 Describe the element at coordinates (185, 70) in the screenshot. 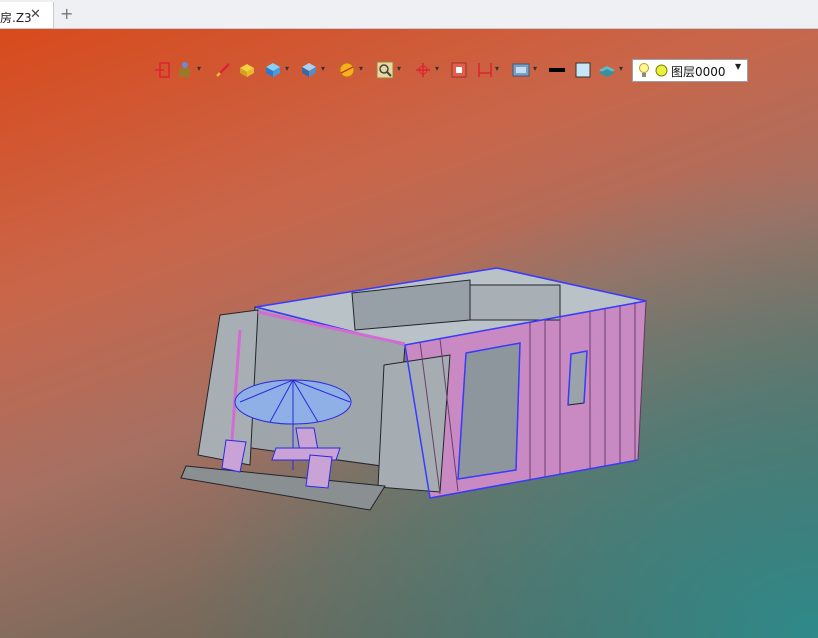

I see `paint-can-icon` at that location.